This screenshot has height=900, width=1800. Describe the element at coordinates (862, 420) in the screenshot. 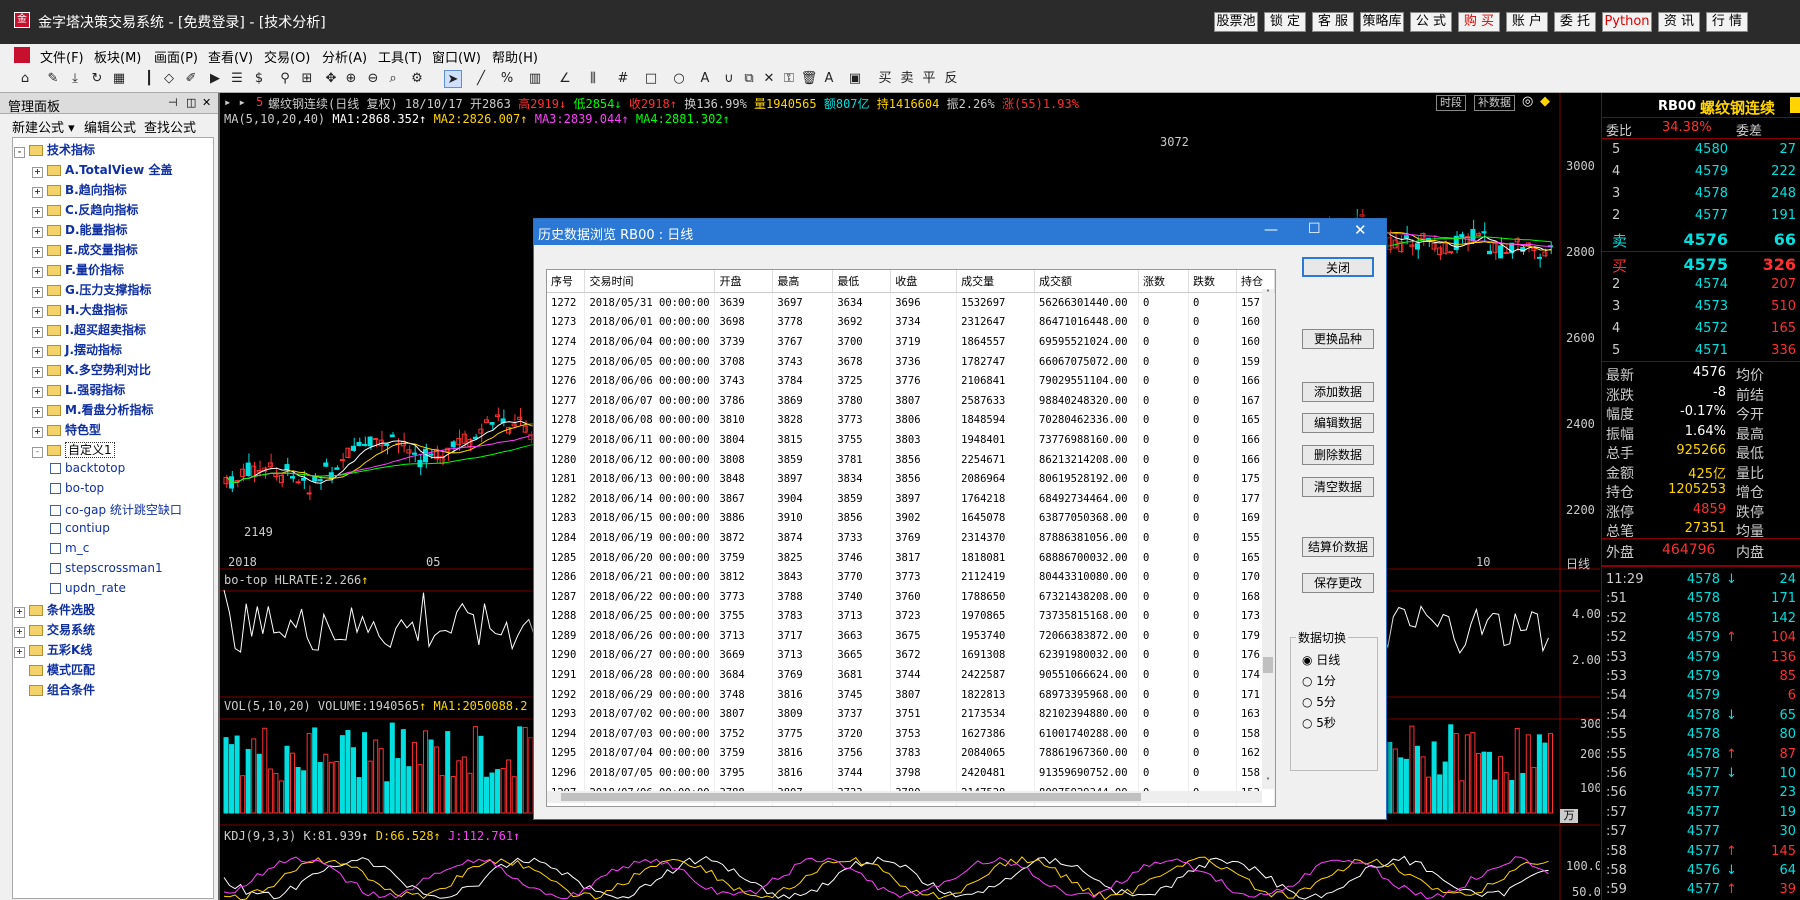

I see `table-cell: 3773` at that location.